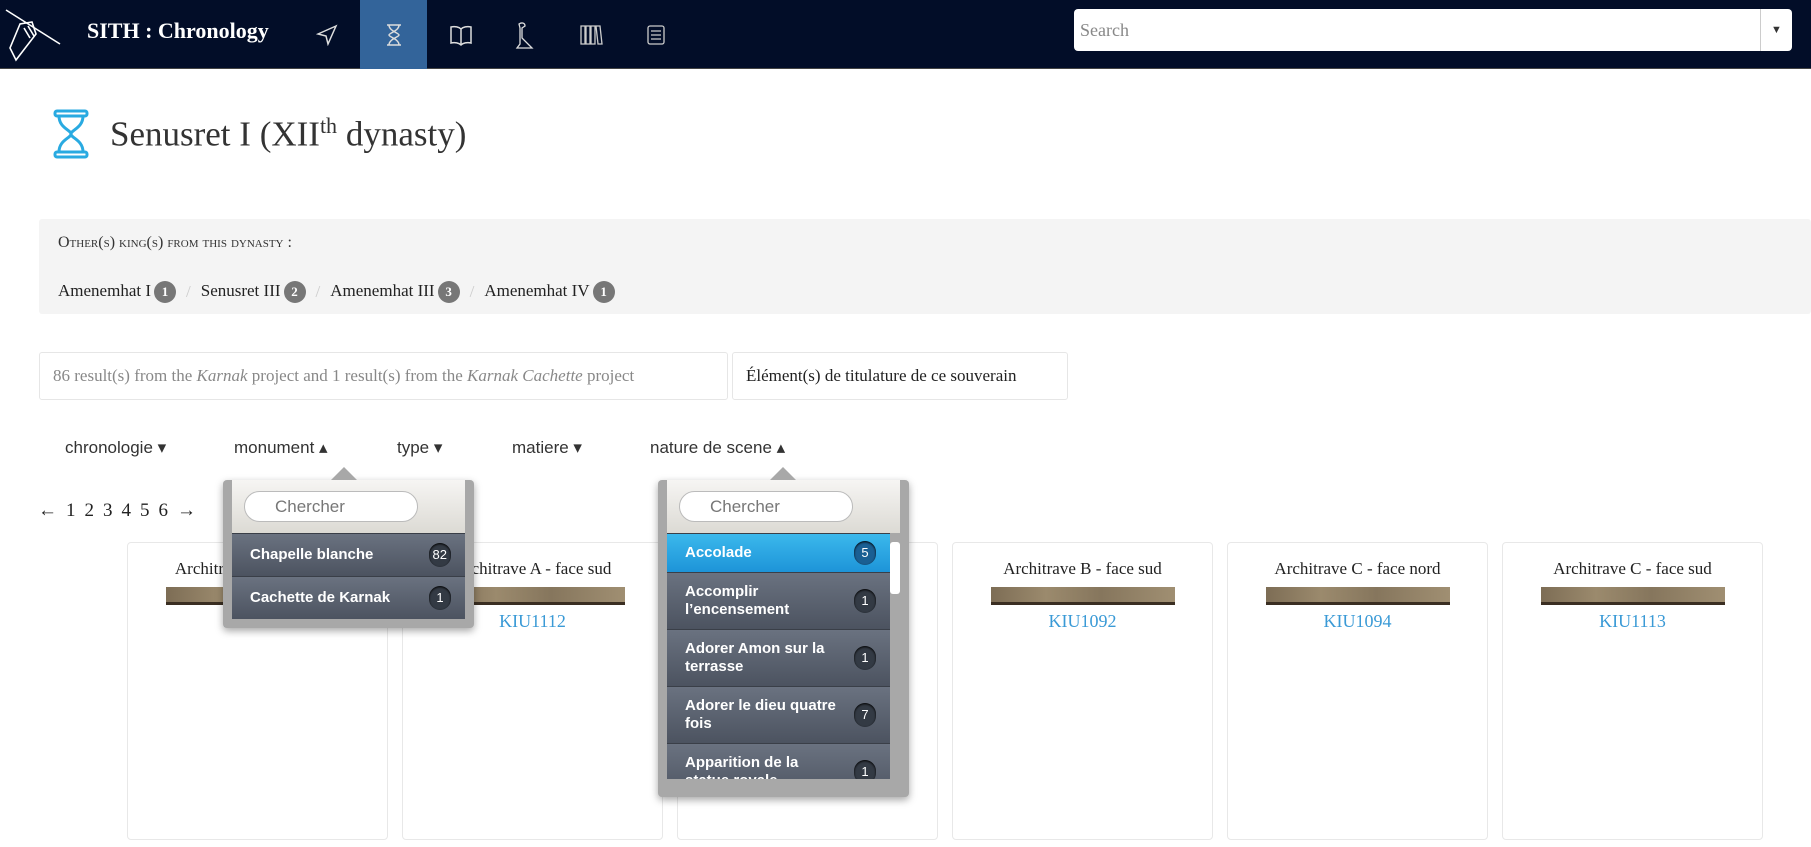 The width and height of the screenshot is (1811, 847). I want to click on filter-nature-de-scene: nature de scene ▴, so click(717, 448).